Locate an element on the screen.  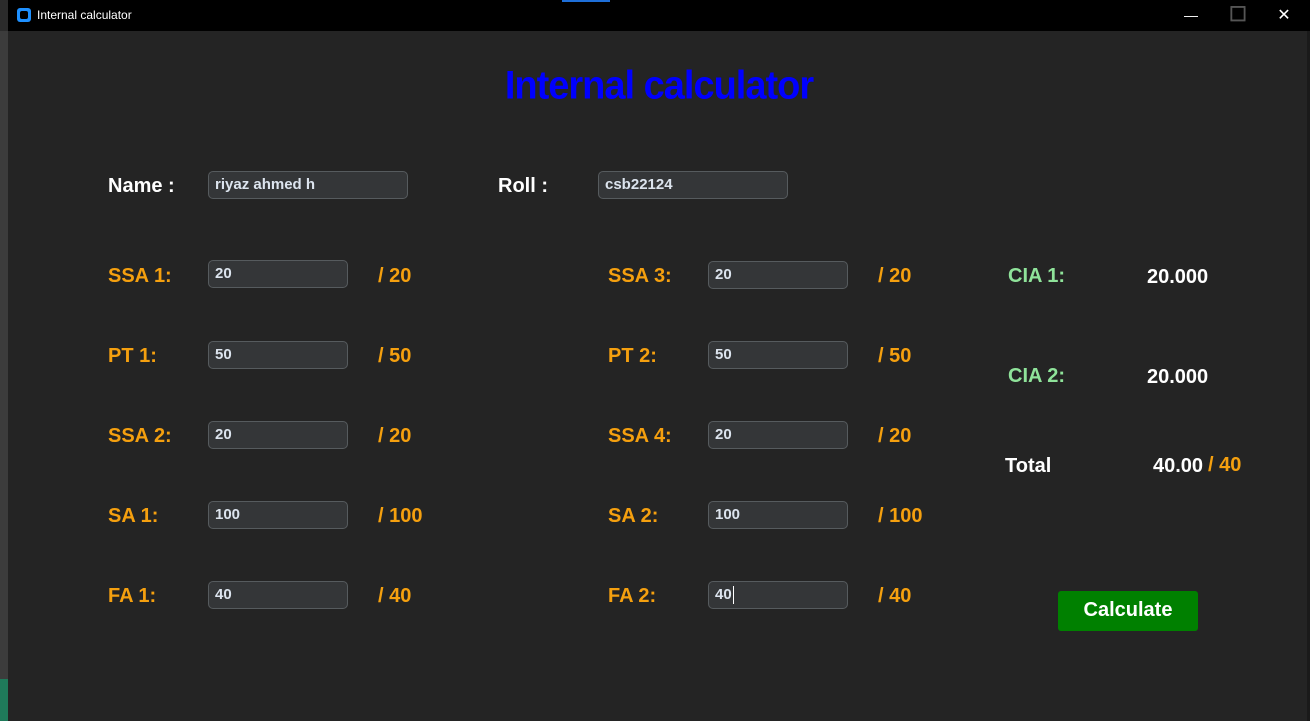
ssa1-input: 20 is located at coordinates (278, 274).